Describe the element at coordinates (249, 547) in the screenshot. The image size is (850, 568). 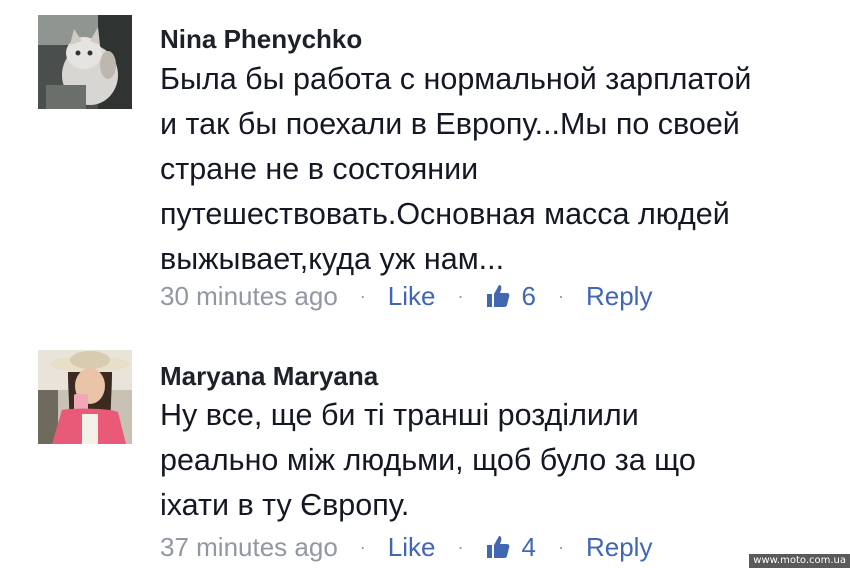
I see `comment-timestamp: 37 minutes ago` at that location.